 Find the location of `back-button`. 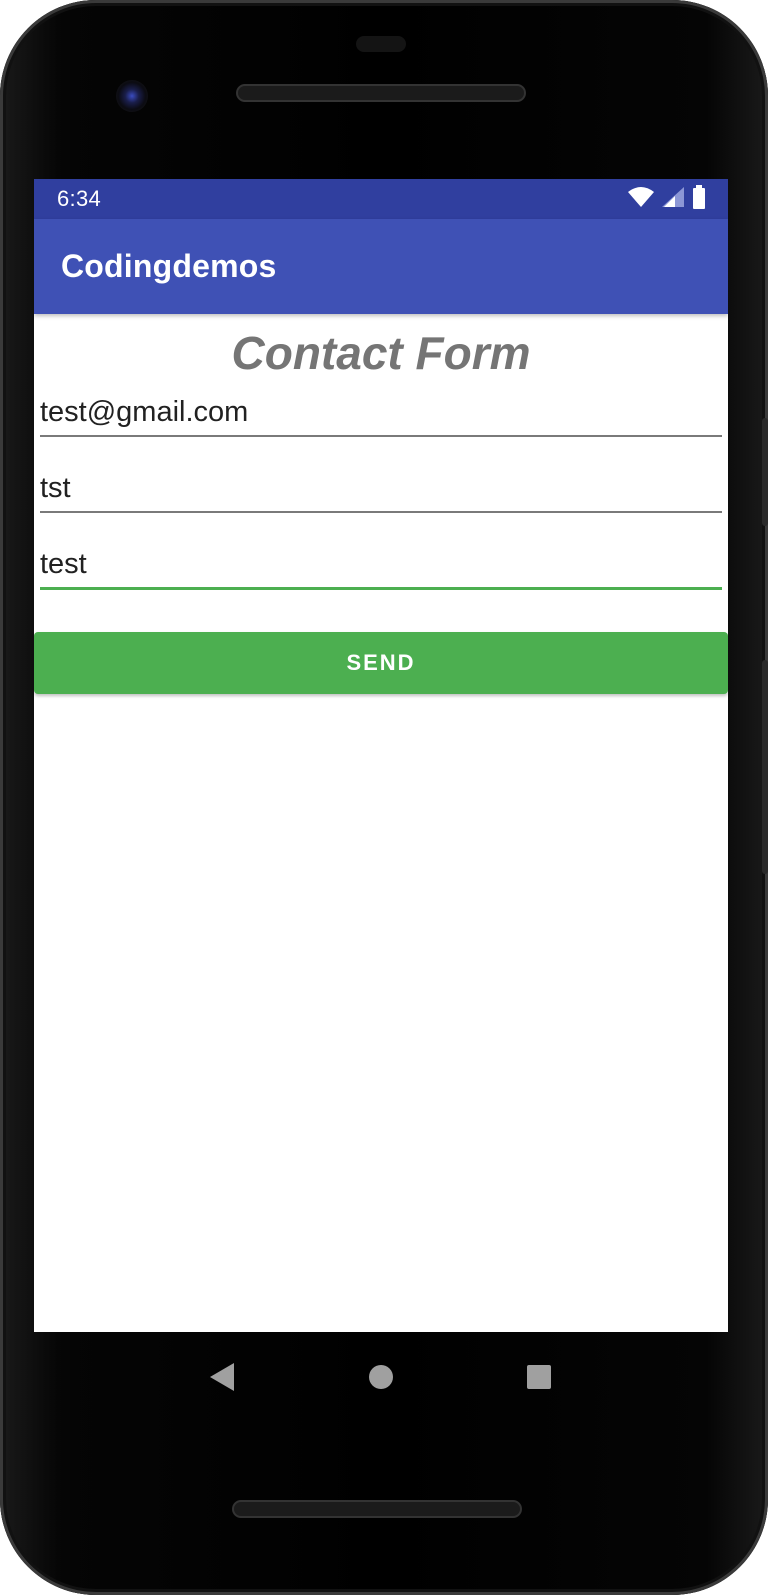

back-button is located at coordinates (223, 1377).